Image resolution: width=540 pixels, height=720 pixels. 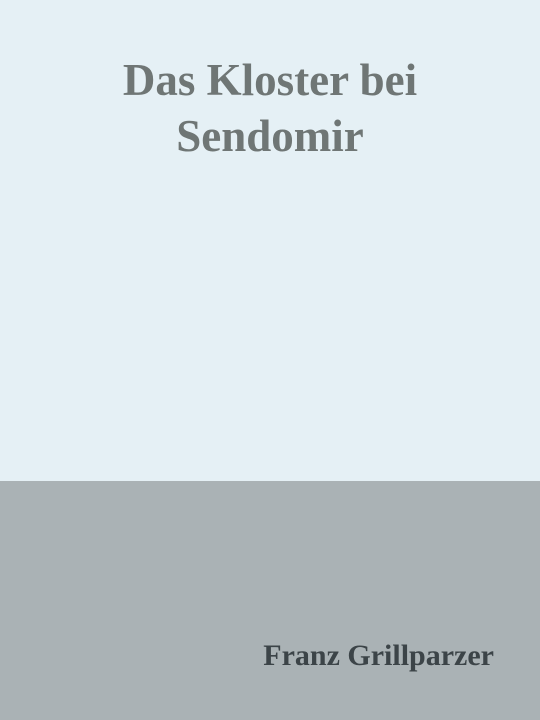 I want to click on book-title-line-1: Das Kloster bei, so click(x=270, y=80).